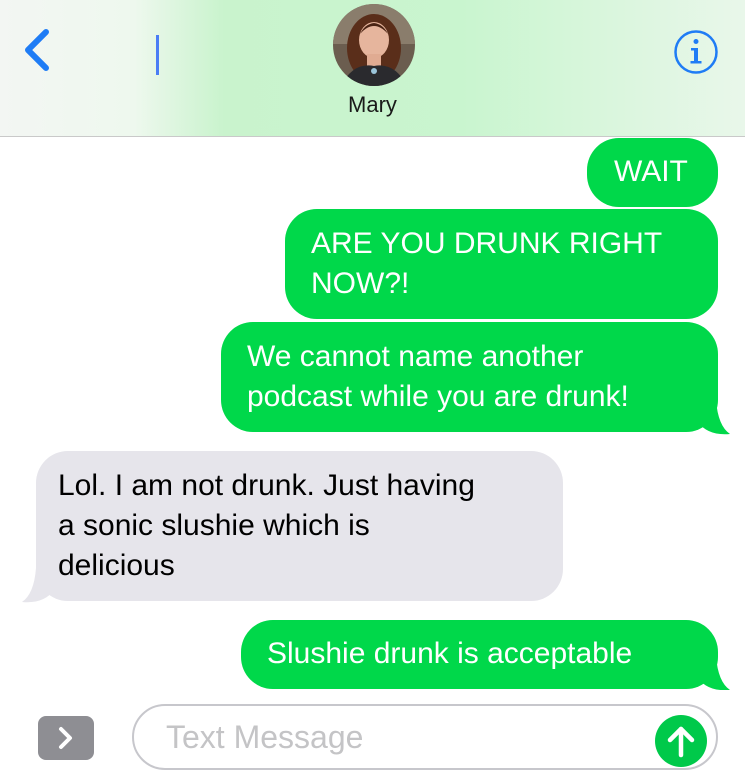 Image resolution: width=745 pixels, height=778 pixels. What do you see at coordinates (501, 264) in the screenshot?
I see `message-bubble-outgoing: ARE YOU DRUNK RIGHT NOW?!` at bounding box center [501, 264].